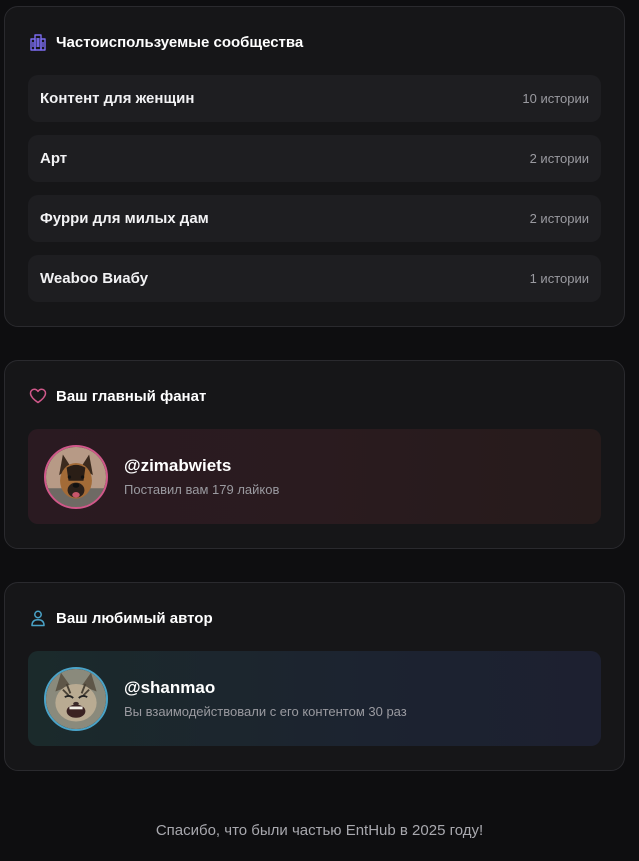  I want to click on community-name: Weaboo Виабу, so click(94, 278).